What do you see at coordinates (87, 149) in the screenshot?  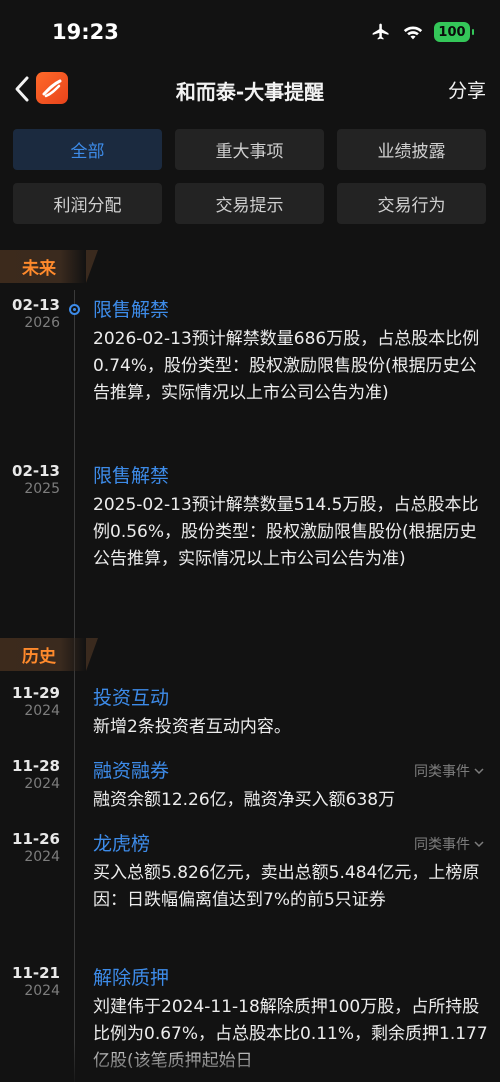 I see `filter-all: 全部` at bounding box center [87, 149].